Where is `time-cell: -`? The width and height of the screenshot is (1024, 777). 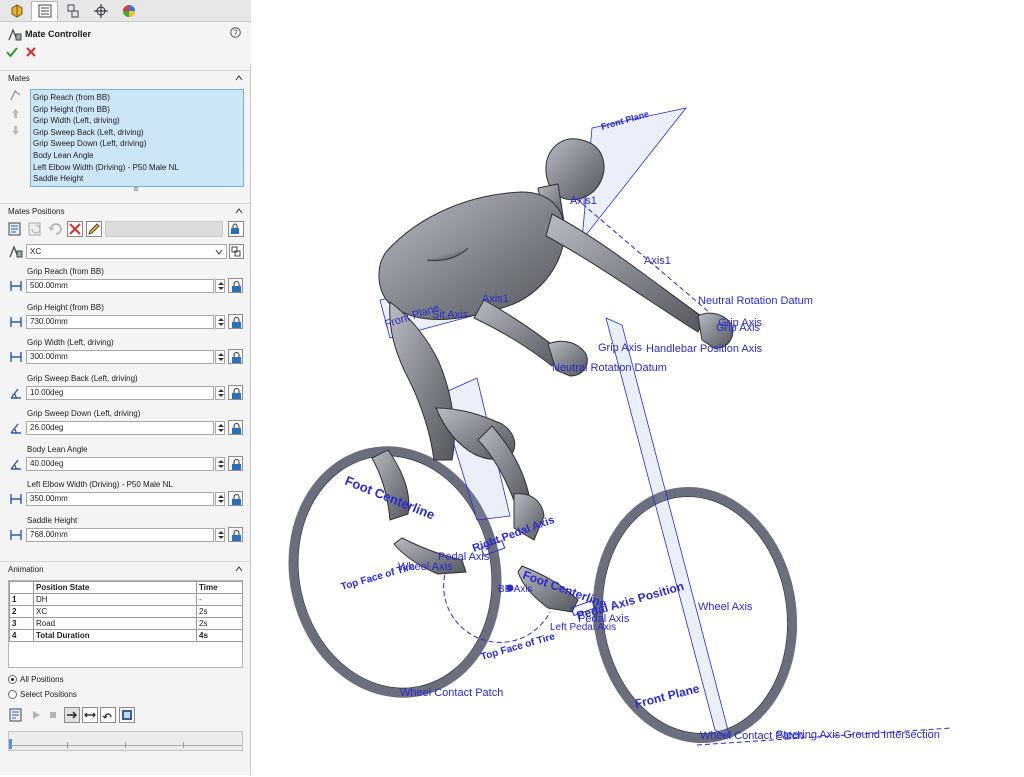
time-cell: - is located at coordinates (219, 599).